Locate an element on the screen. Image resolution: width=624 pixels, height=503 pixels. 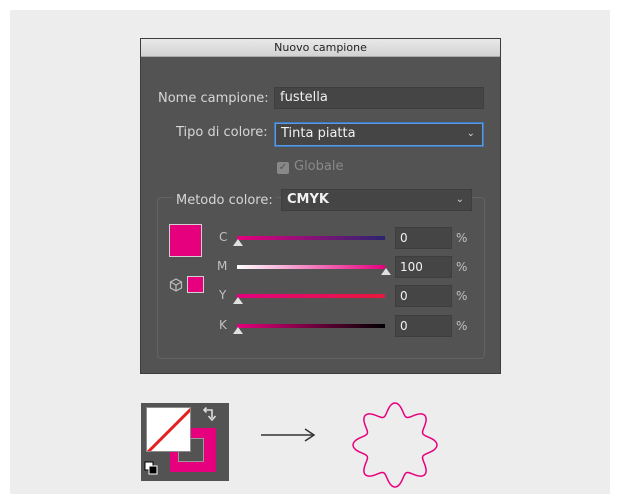
channel-c-slider is located at coordinates (311, 238).